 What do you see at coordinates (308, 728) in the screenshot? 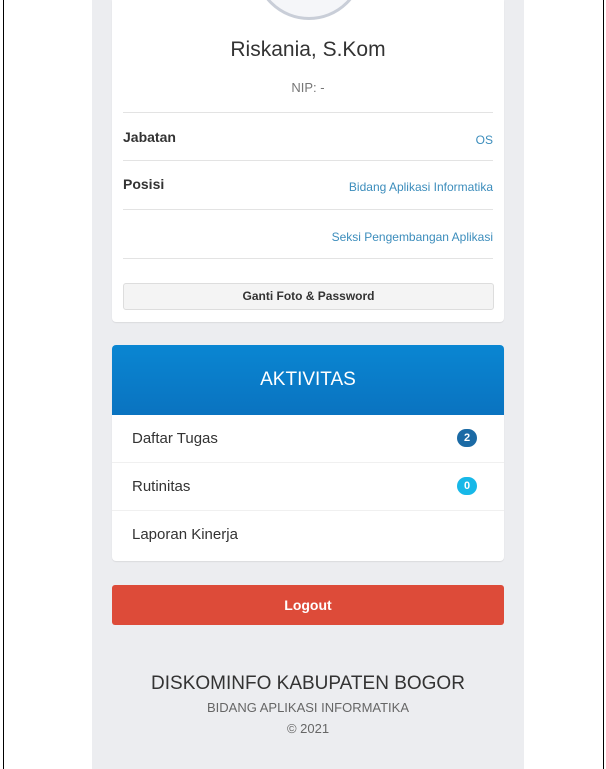
I see `footer-copyright: © 2021` at bounding box center [308, 728].